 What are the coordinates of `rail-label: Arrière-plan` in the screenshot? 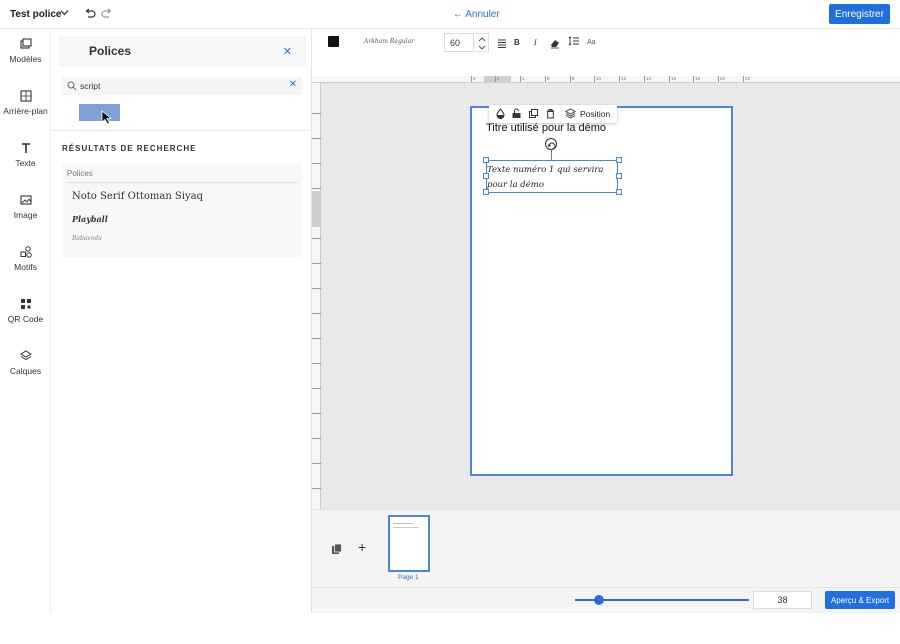 It's located at (25, 111).